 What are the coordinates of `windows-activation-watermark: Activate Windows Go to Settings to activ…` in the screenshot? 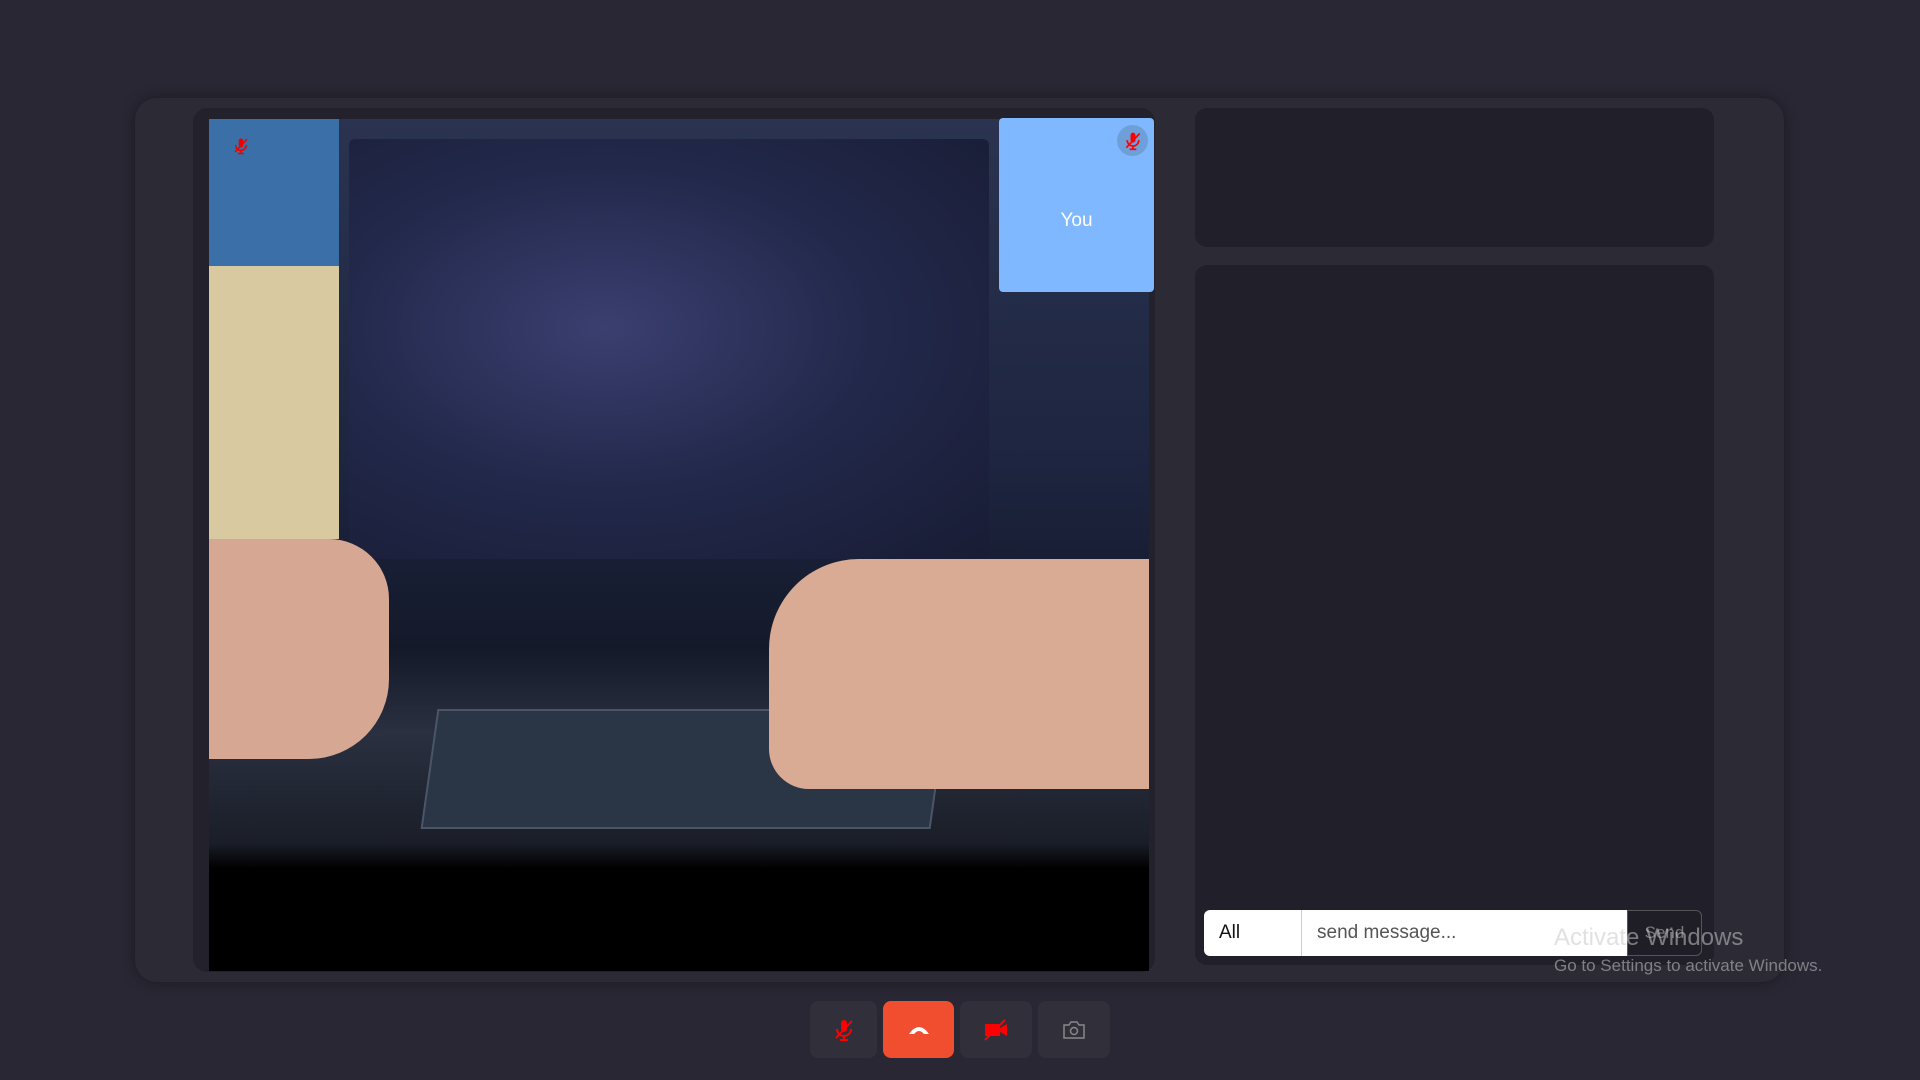 It's located at (1688, 949).